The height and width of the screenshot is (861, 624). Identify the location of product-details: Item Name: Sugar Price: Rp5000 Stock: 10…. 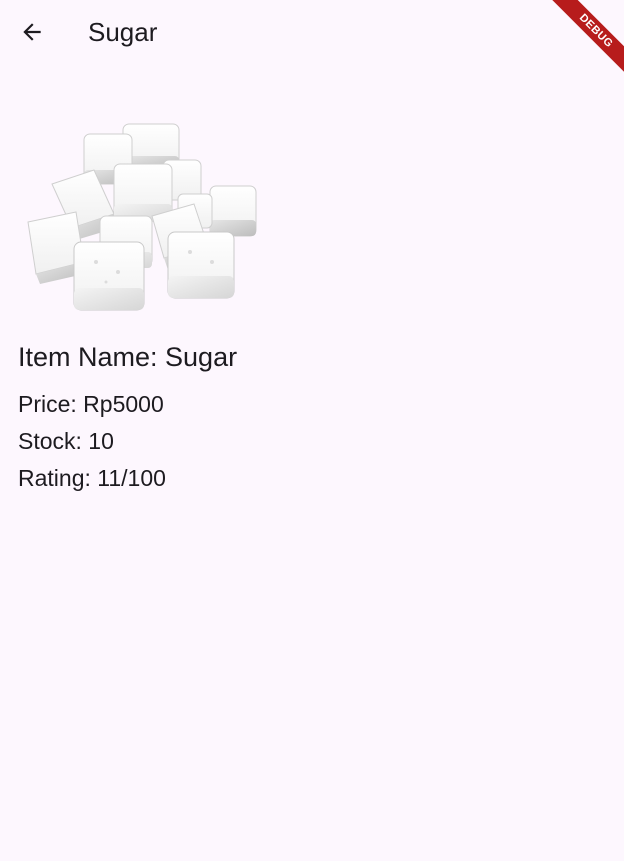
(127, 417).